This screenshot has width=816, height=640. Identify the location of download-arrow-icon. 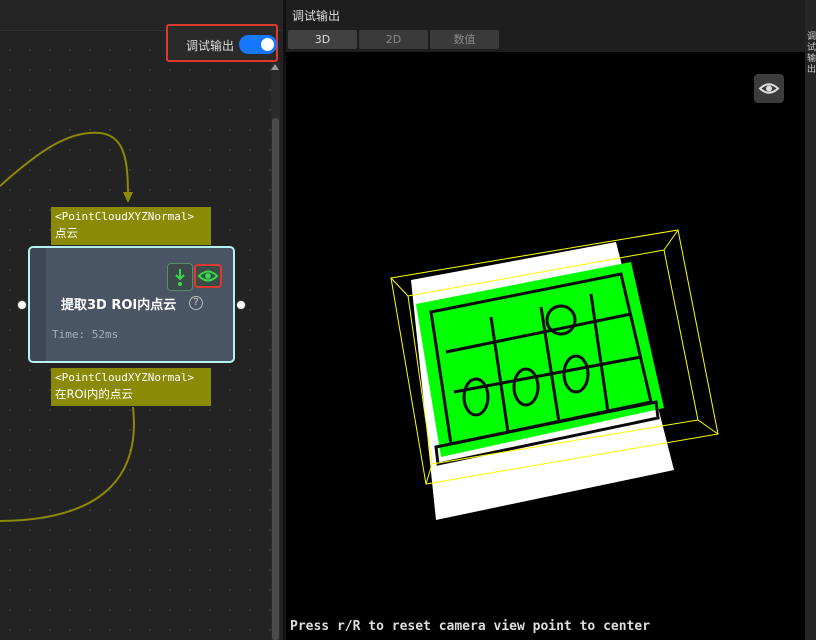
(180, 277).